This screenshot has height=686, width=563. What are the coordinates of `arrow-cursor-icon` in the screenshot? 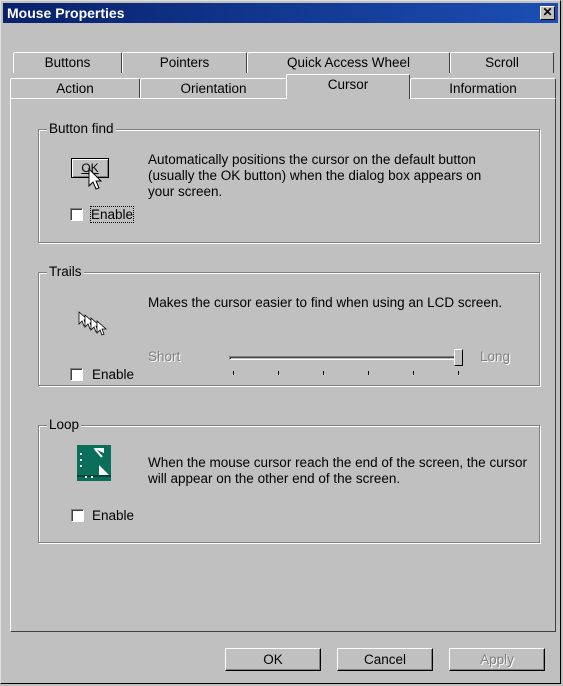 It's located at (95, 179).